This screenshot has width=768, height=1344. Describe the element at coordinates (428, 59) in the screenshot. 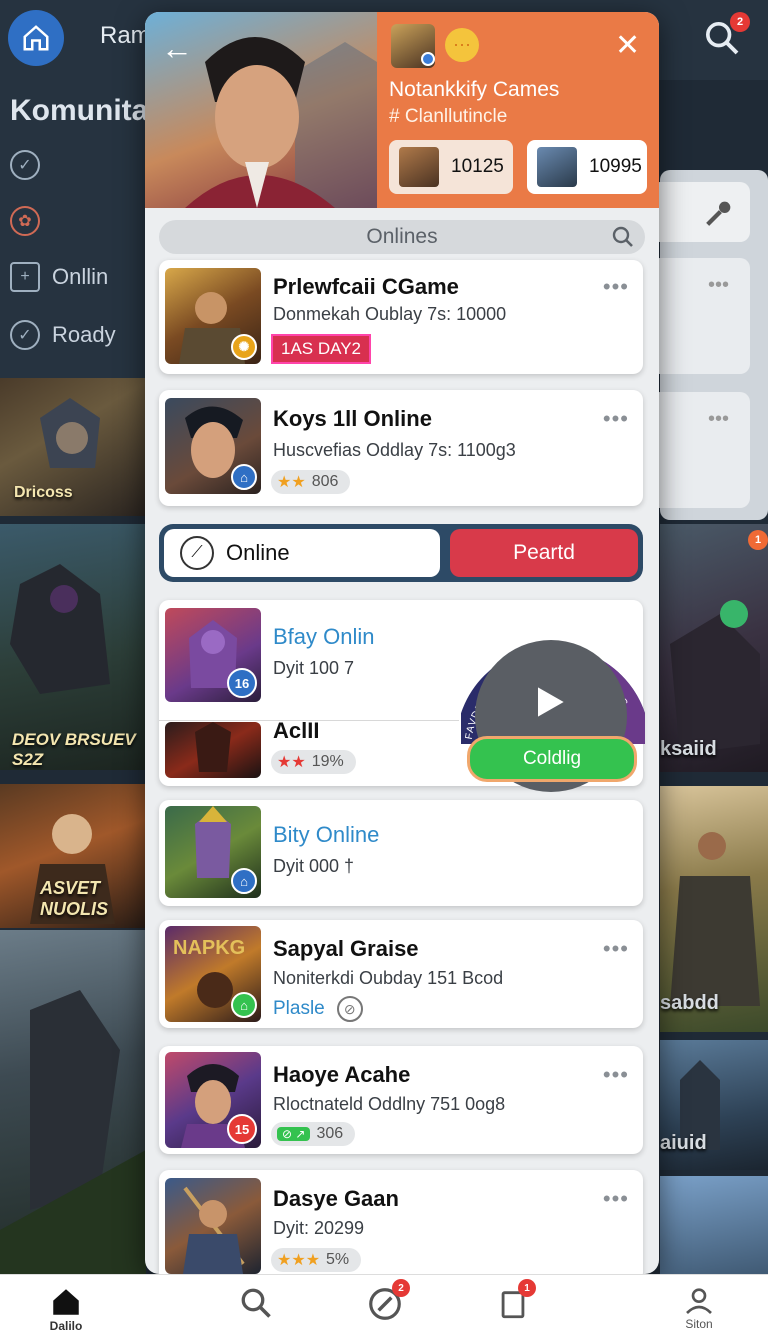

I see `verified-icon` at that location.